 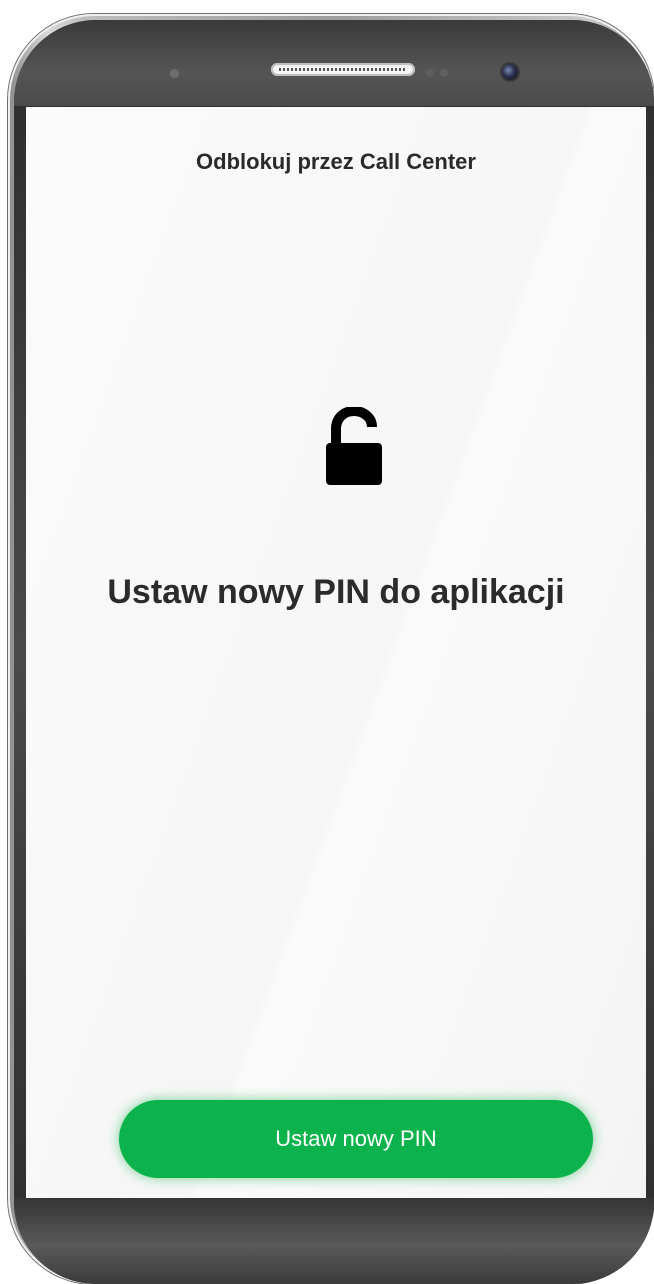 I want to click on proximity-sensor, so click(x=174, y=73).